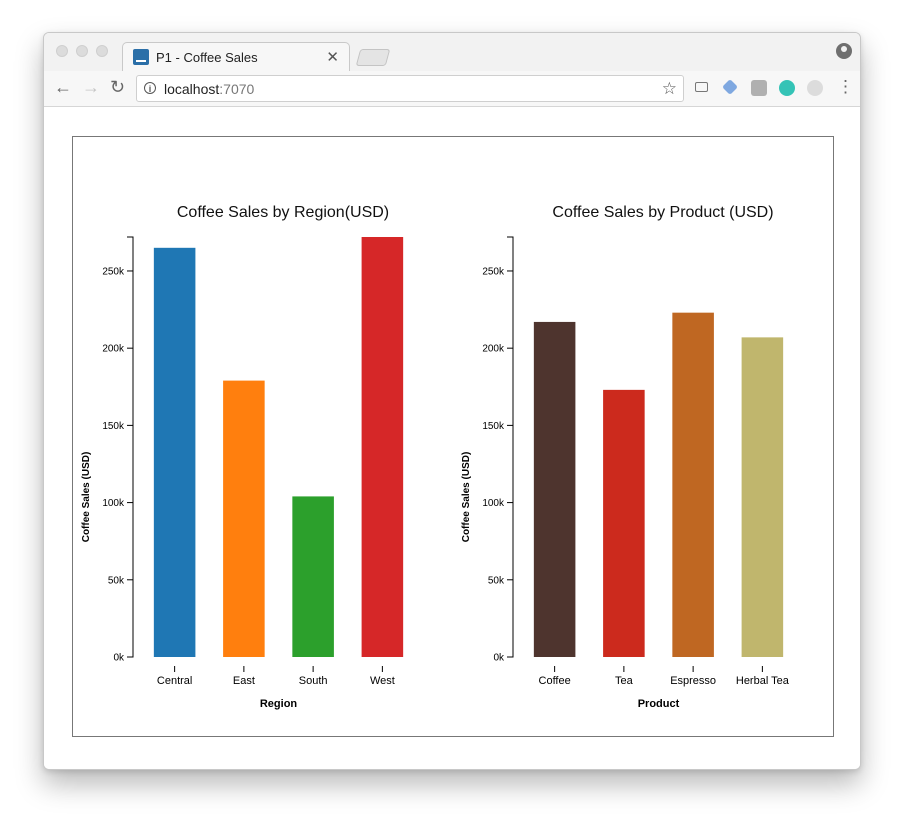 This screenshot has width=899, height=820. Describe the element at coordinates (62, 51) in the screenshot. I see `close-window-button` at that location.